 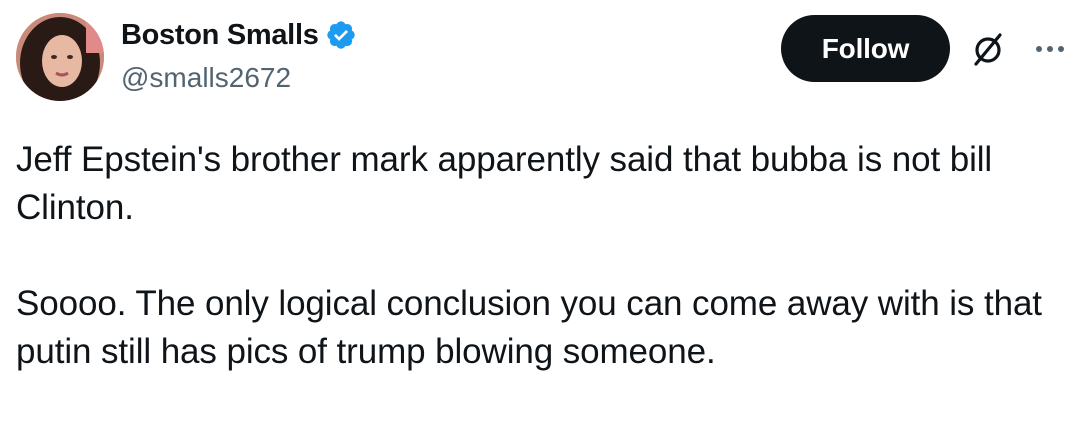 I want to click on verified-badge-icon, so click(x=341, y=35).